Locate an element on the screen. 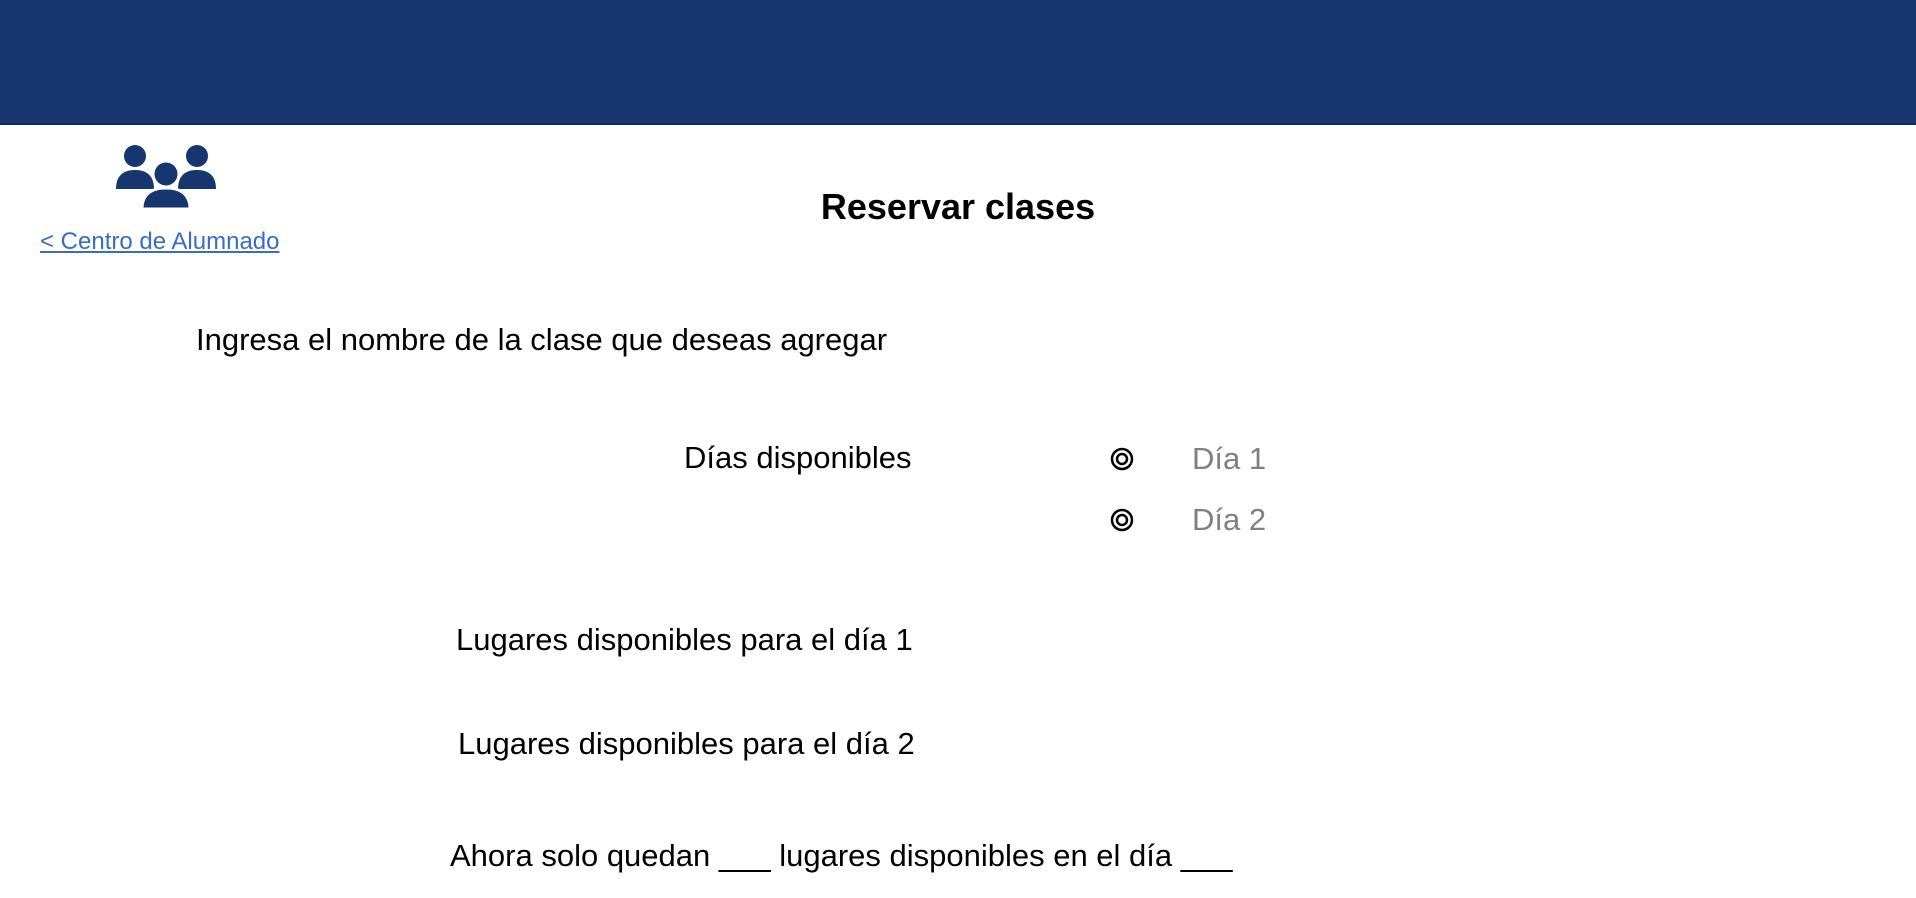 The height and width of the screenshot is (898, 1916). top-banner is located at coordinates (958, 62).